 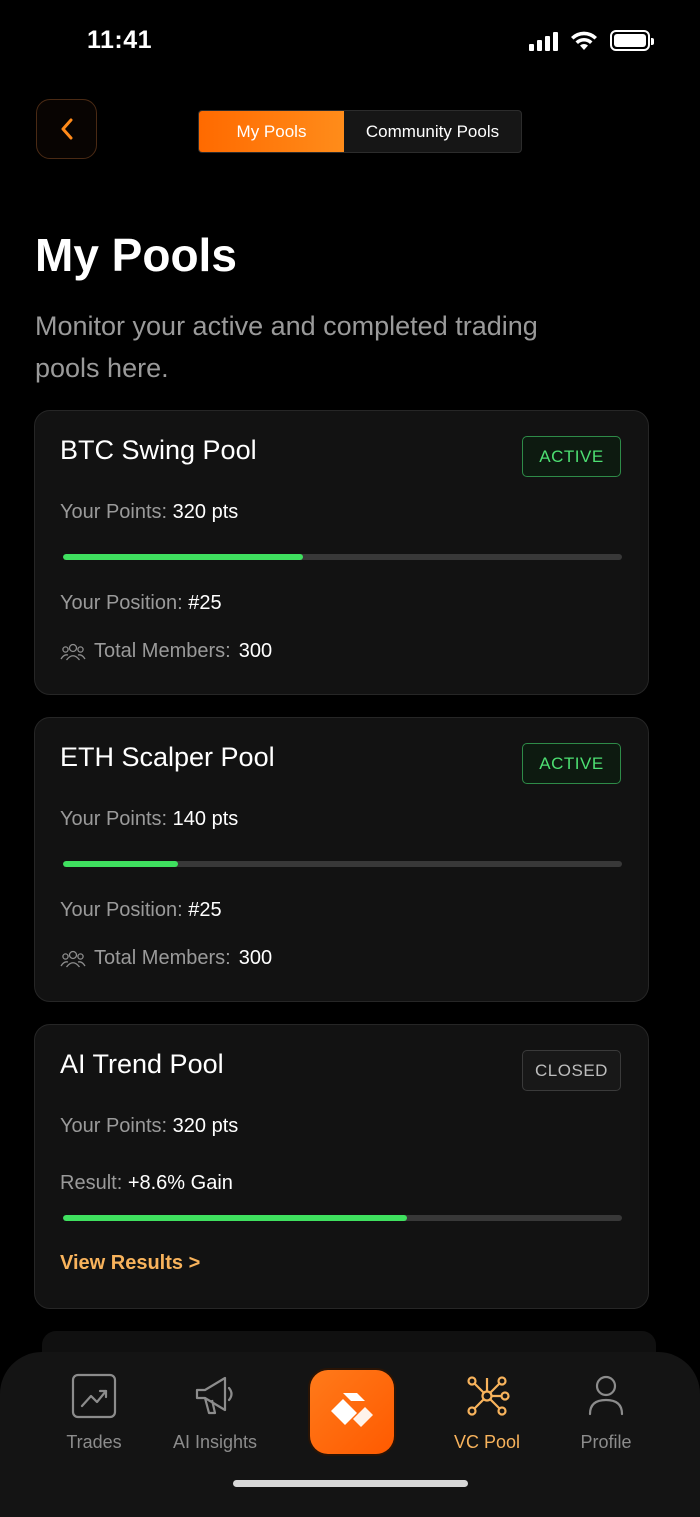 I want to click on view-results-link: View Results >, so click(x=130, y=1263).